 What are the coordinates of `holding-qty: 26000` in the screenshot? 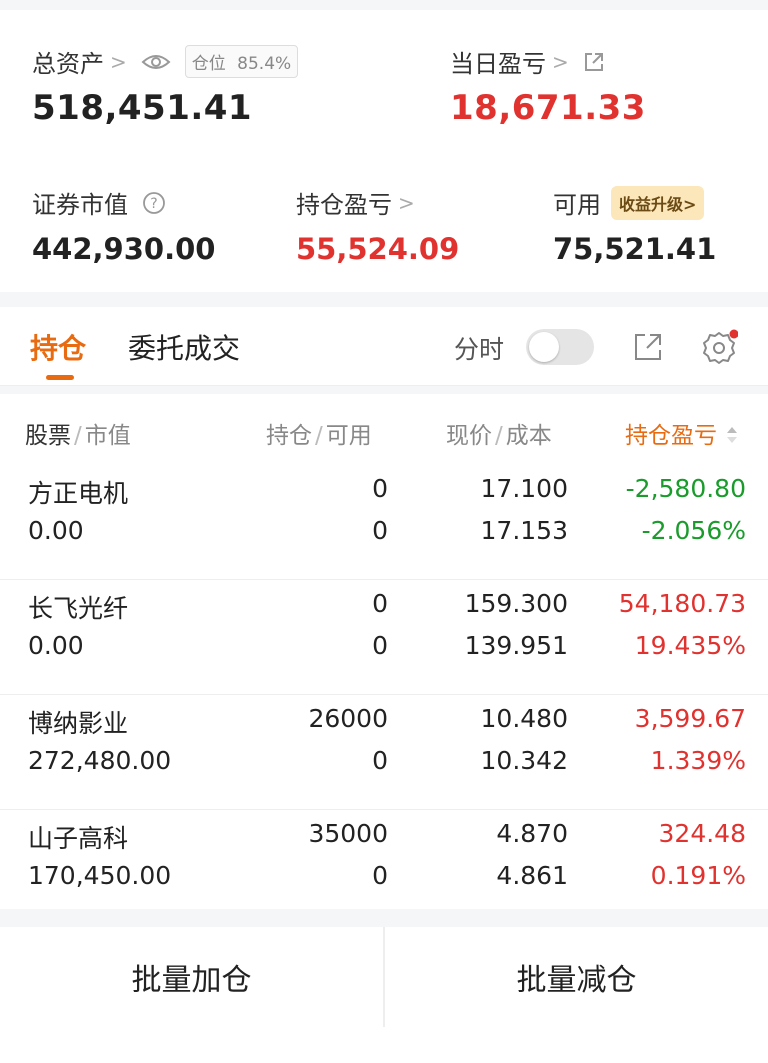 It's located at (348, 718).